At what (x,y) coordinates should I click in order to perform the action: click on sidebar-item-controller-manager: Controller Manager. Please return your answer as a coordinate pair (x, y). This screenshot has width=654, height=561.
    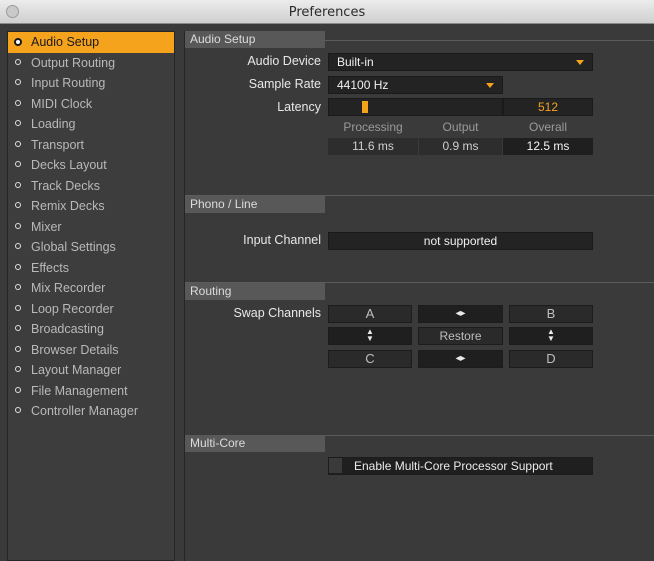
    Looking at the image, I should click on (91, 411).